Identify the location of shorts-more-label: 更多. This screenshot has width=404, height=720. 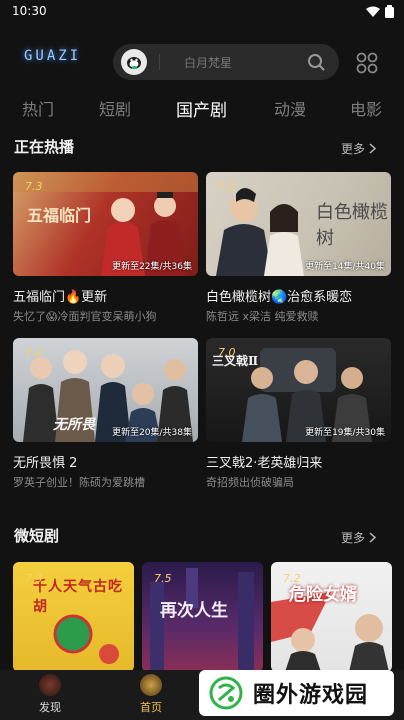
(352, 538).